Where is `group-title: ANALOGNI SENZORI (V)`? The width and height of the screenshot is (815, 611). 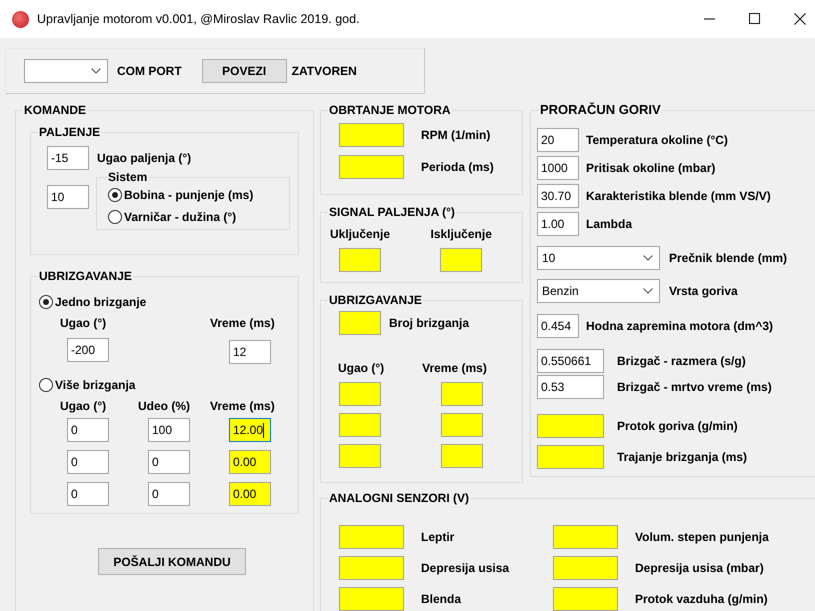 group-title: ANALOGNI SENZORI (V) is located at coordinates (399, 498).